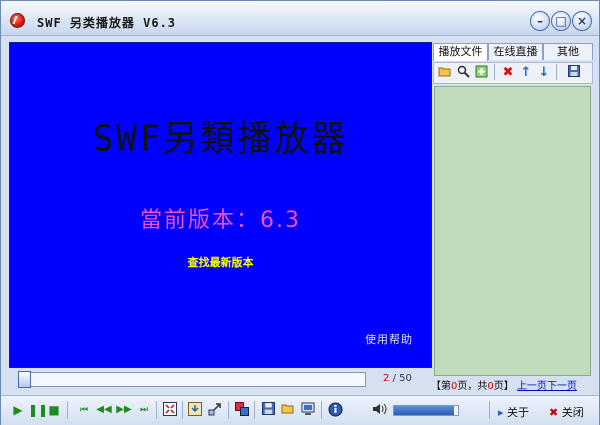  I want to click on title-bar: SWF 另类播放器 V6.3 – □ ×, so click(300, 18).